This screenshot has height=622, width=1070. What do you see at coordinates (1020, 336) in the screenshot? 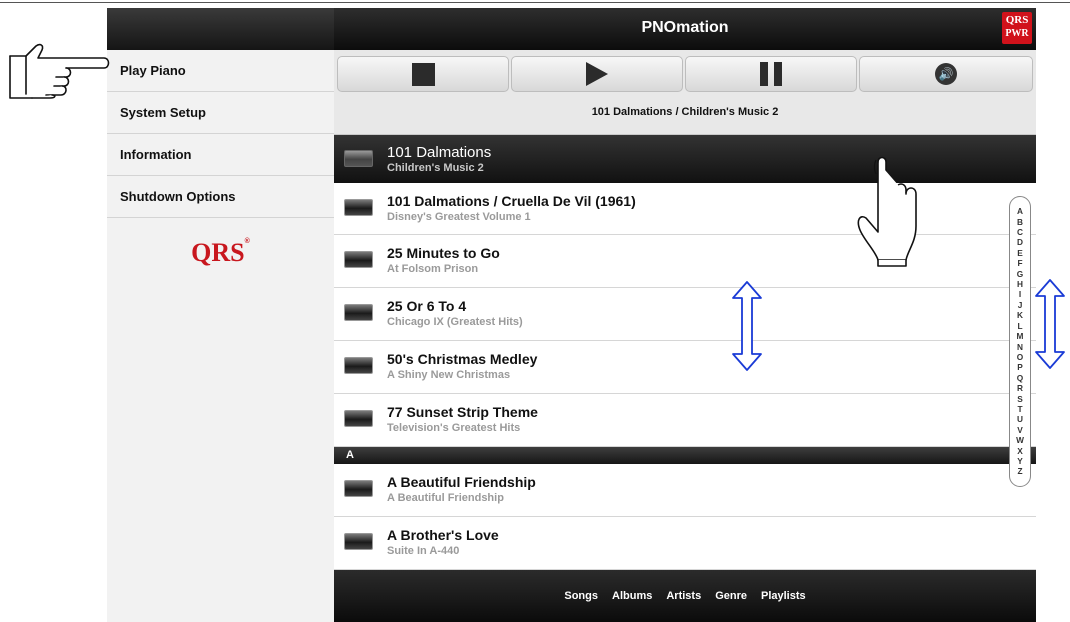
I see `alphabet-letter: M` at bounding box center [1020, 336].